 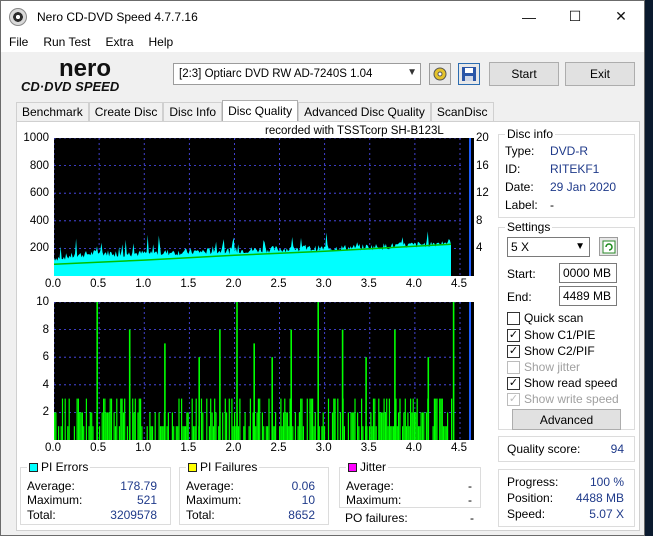 I want to click on x-tick-label: 4.5, so click(x=459, y=448).